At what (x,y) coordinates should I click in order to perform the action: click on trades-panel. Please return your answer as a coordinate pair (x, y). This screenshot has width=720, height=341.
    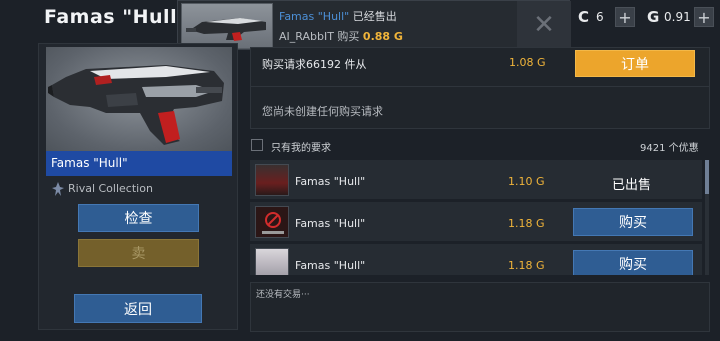
    Looking at the image, I should click on (480, 307).